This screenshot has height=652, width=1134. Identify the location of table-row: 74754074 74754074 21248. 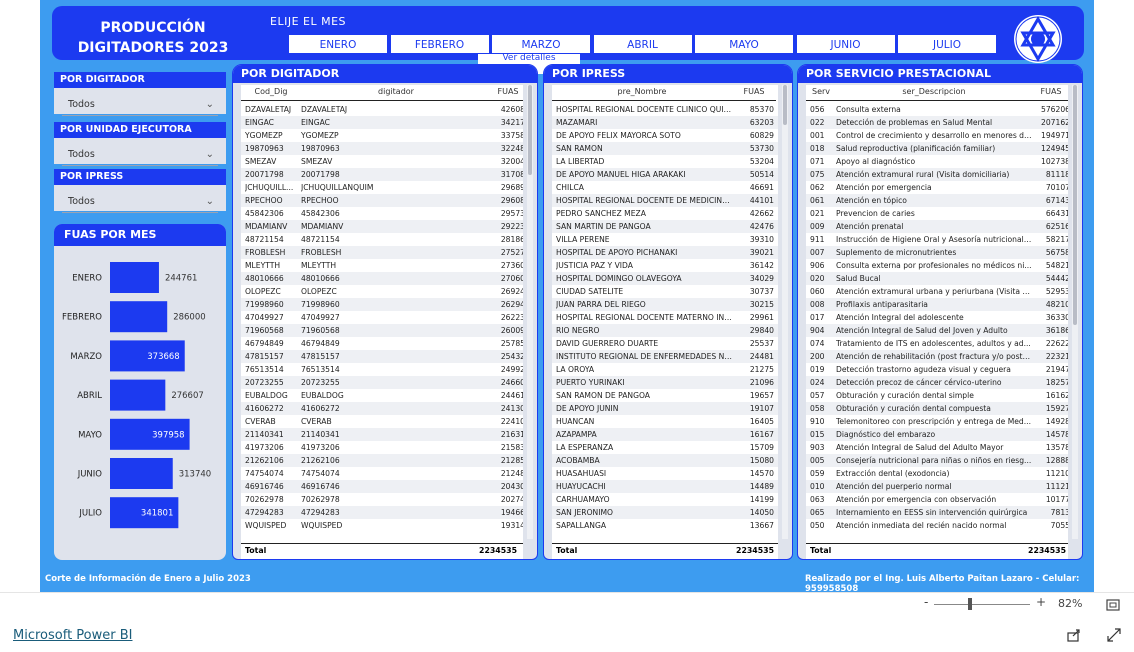
(382, 473).